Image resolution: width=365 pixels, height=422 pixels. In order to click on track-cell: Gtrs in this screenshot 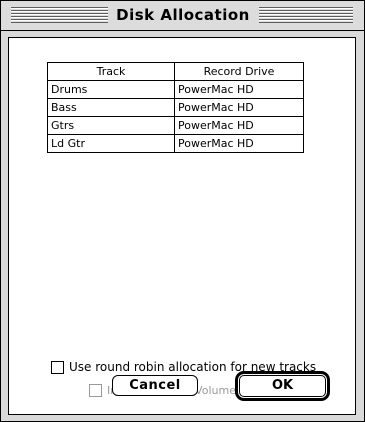, I will do `click(111, 125)`.